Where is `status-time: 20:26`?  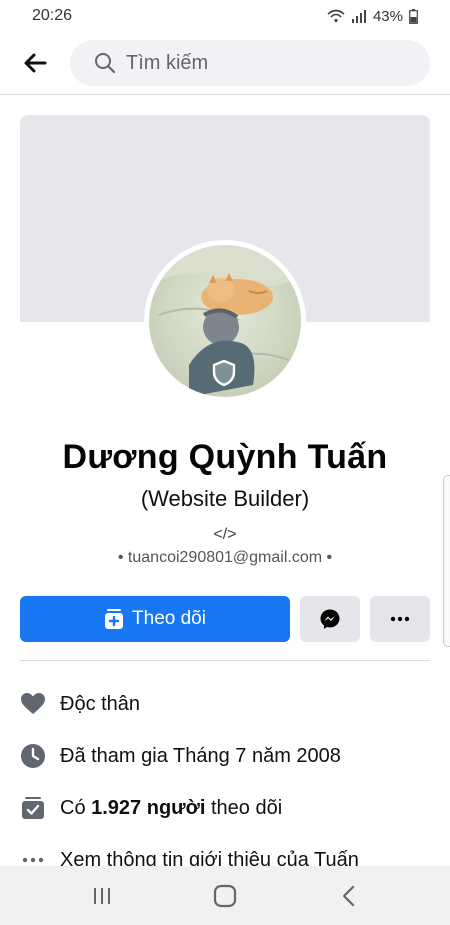
status-time: 20:26 is located at coordinates (52, 15).